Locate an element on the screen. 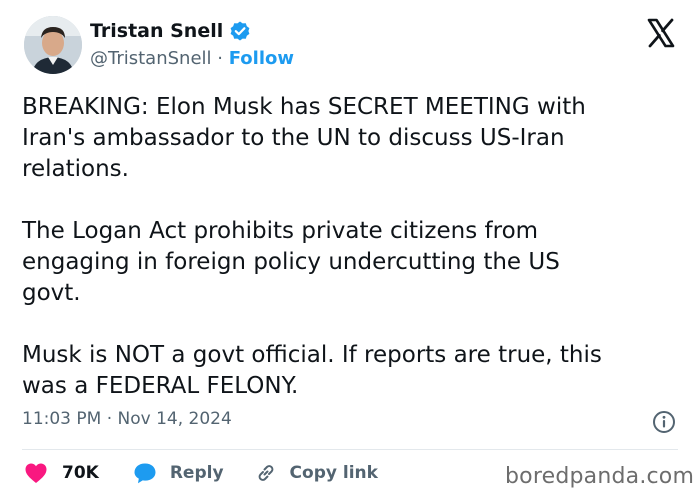  author-name-row: Tristan Snell is located at coordinates (170, 31).